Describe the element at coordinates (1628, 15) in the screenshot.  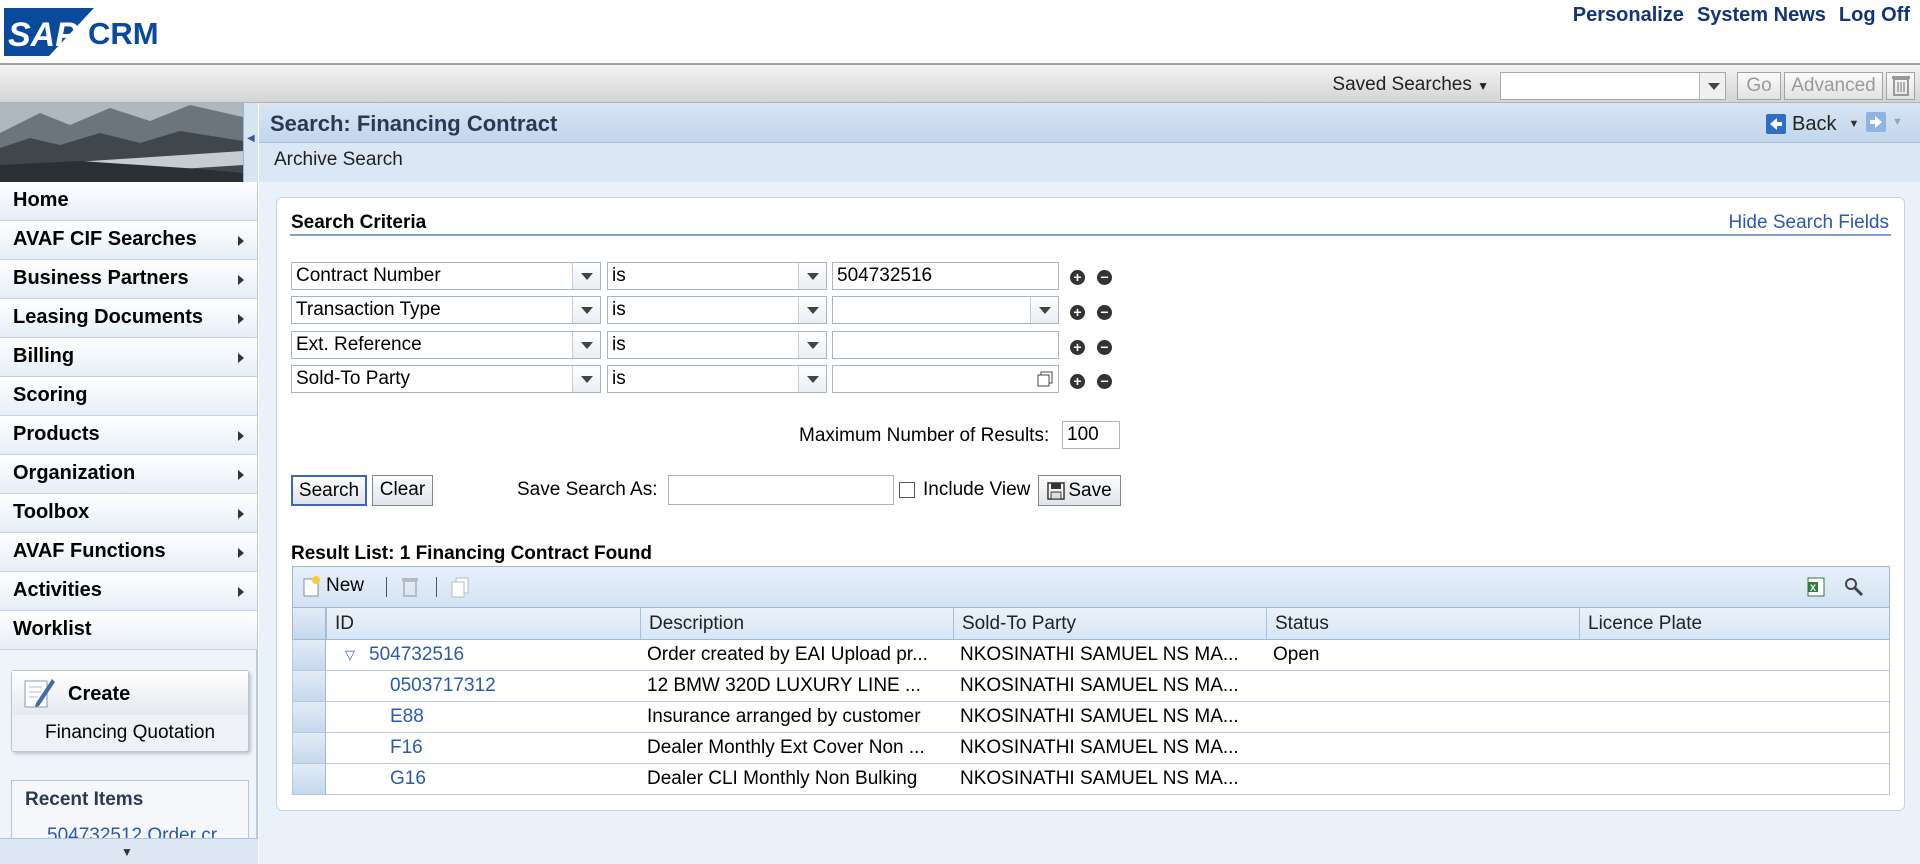
I see `personalize-link: Personalize` at that location.